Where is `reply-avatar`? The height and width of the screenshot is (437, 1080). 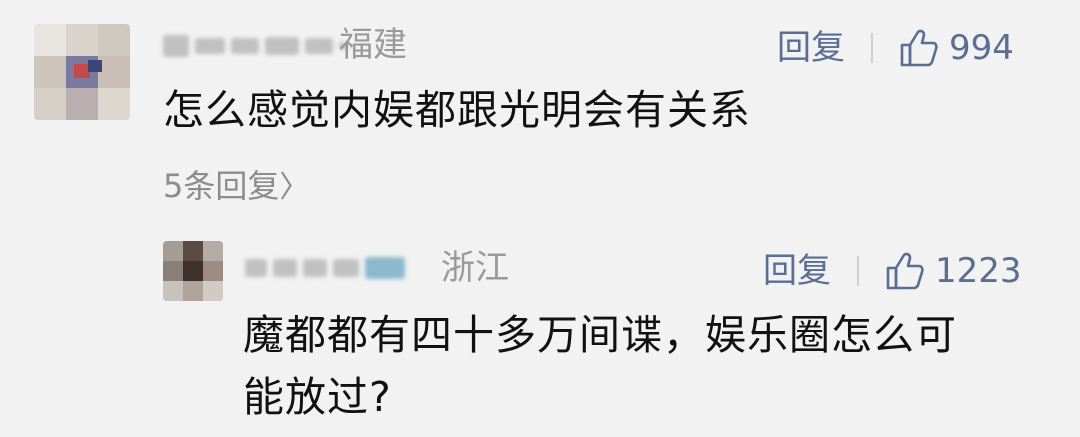
reply-avatar is located at coordinates (193, 271).